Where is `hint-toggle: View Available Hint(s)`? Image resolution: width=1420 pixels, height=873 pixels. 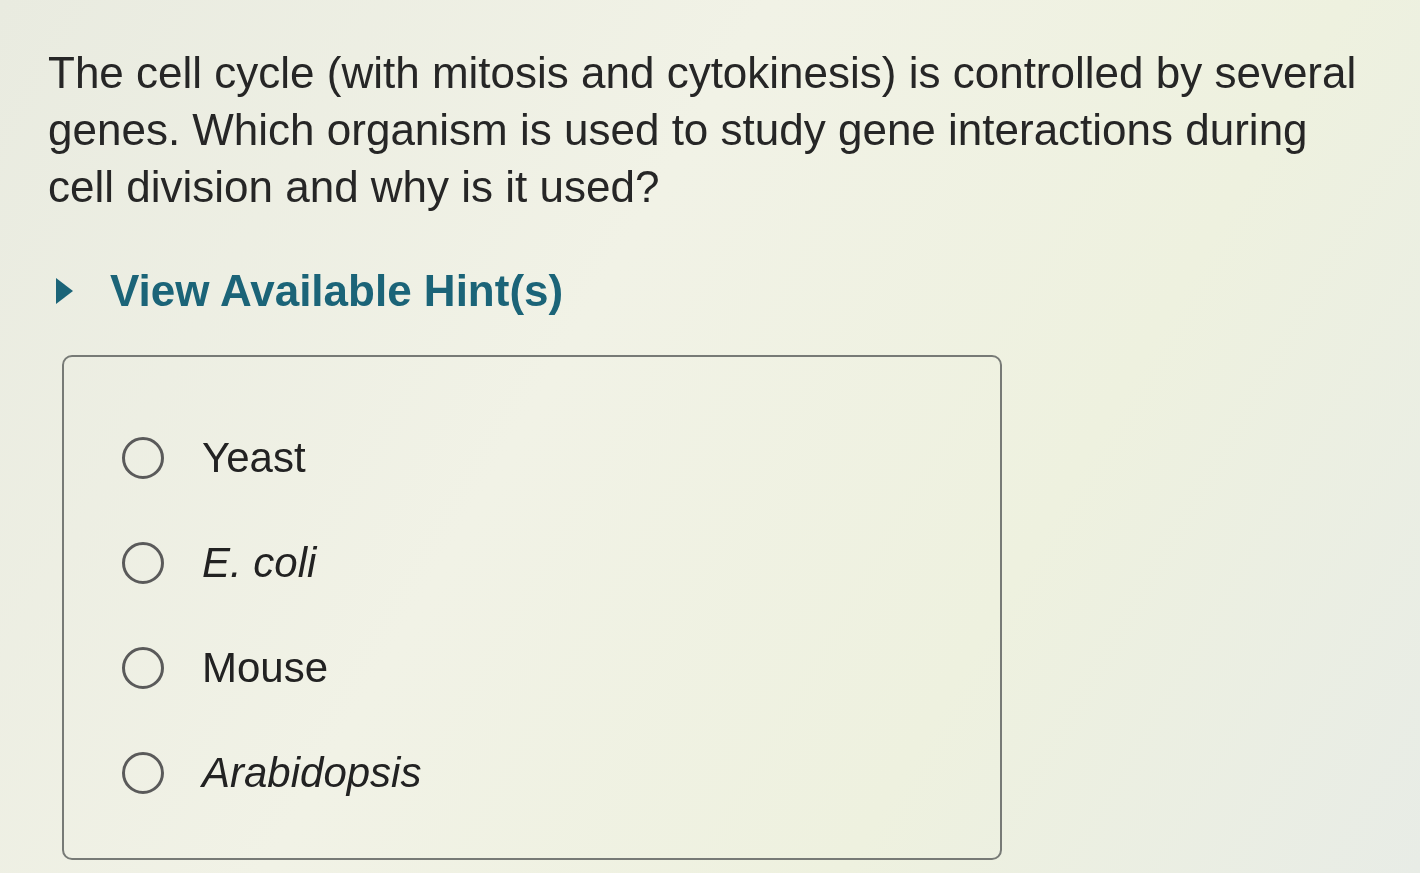
hint-toggle: View Available Hint(s) is located at coordinates (309, 291).